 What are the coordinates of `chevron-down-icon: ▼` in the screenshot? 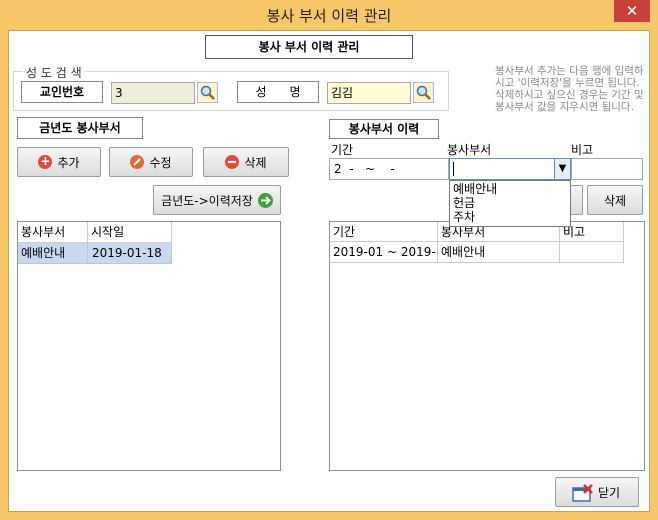 It's located at (562, 169).